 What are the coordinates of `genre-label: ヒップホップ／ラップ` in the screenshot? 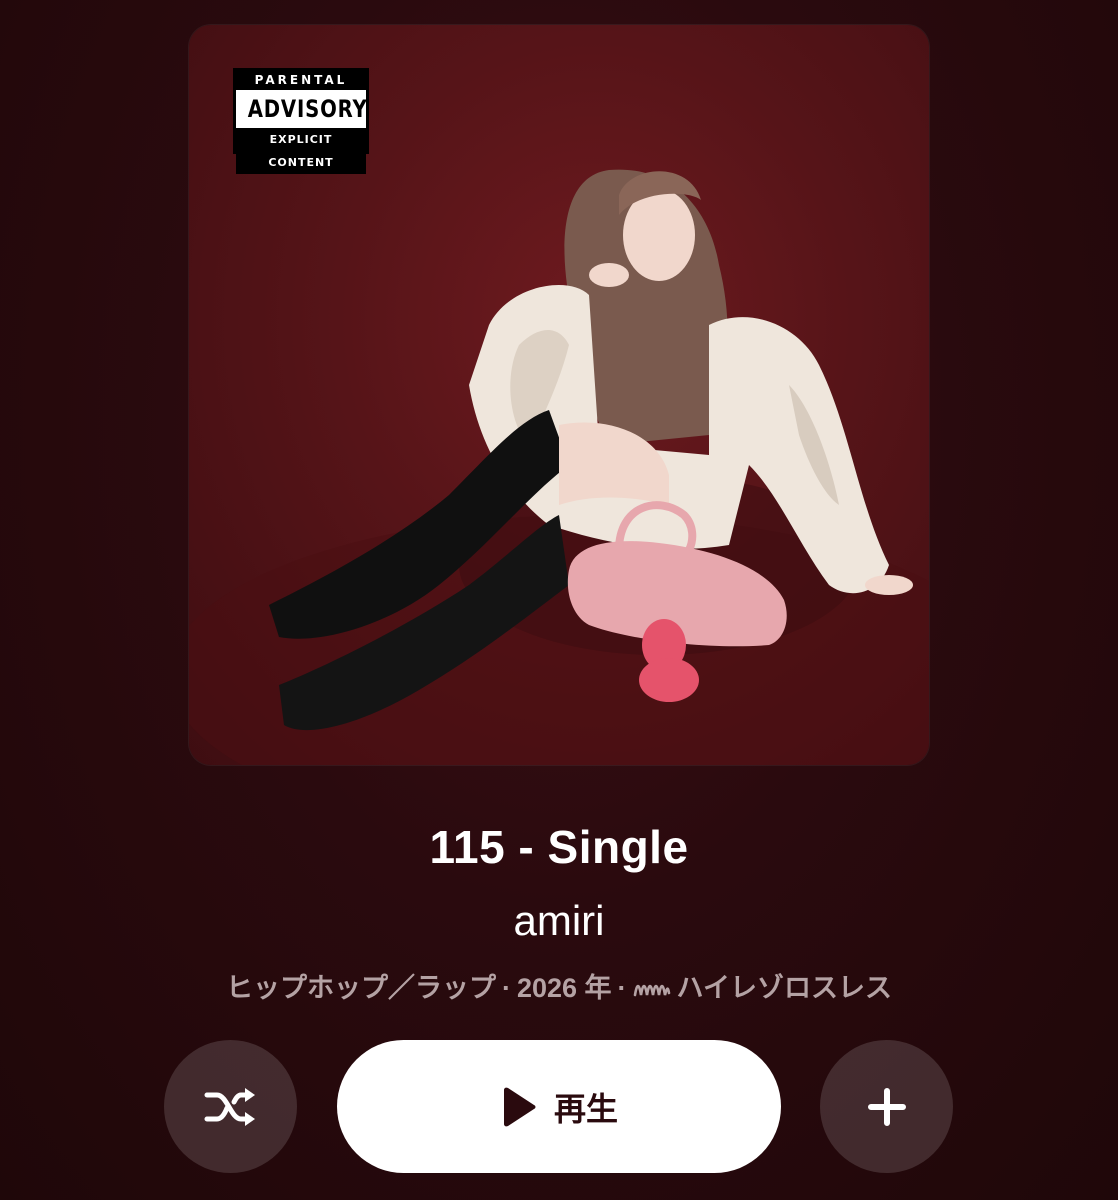 It's located at (360, 988).